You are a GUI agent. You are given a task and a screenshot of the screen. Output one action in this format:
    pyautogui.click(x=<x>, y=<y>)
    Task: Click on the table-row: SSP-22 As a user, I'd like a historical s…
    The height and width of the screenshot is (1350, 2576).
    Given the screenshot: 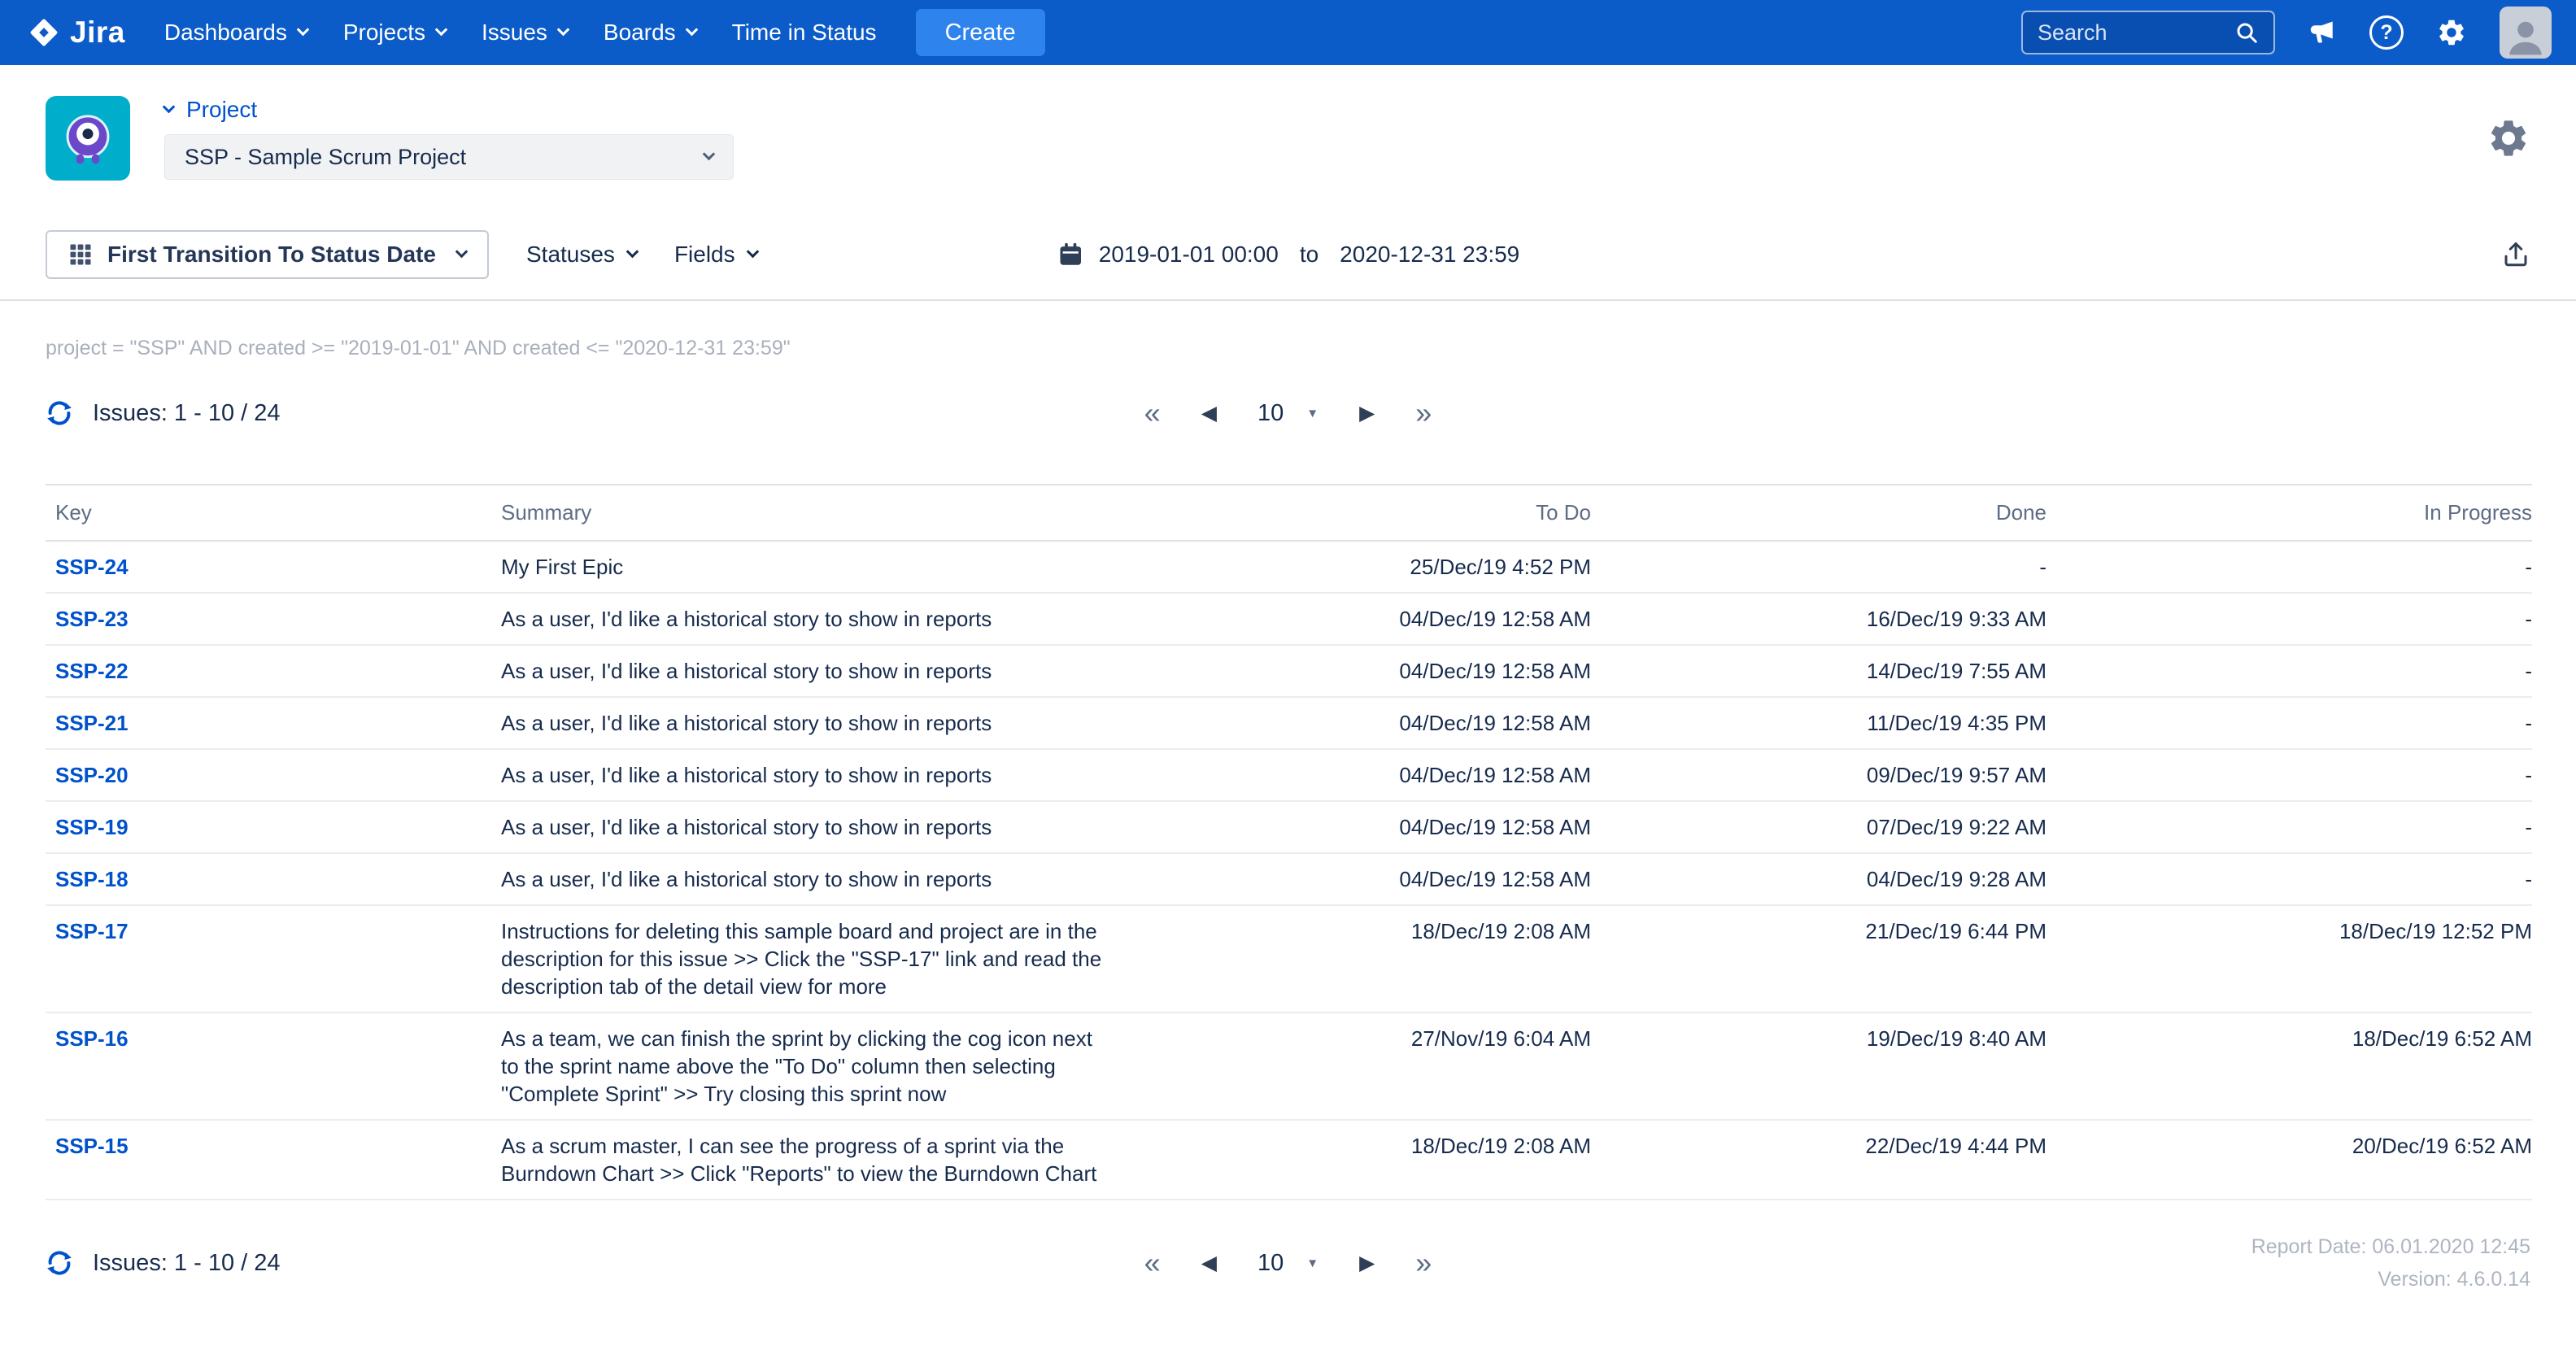 What is the action you would take?
    pyautogui.click(x=1289, y=671)
    